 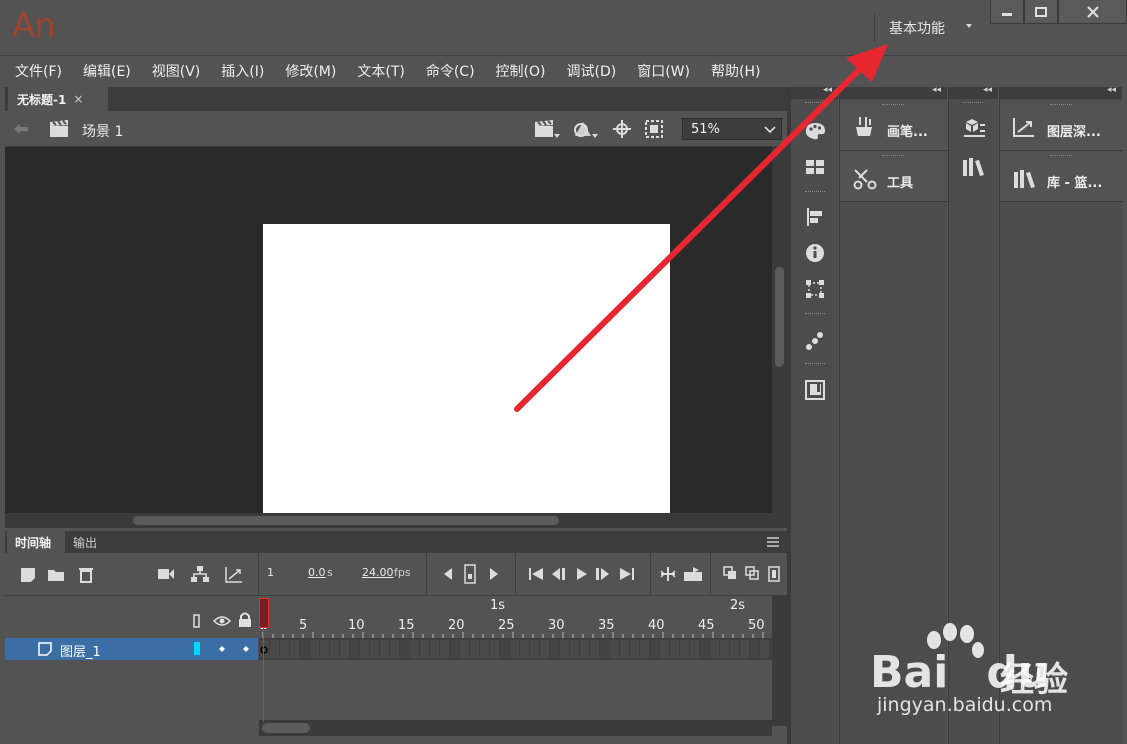 I want to click on library-panel-button, so click(x=974, y=167).